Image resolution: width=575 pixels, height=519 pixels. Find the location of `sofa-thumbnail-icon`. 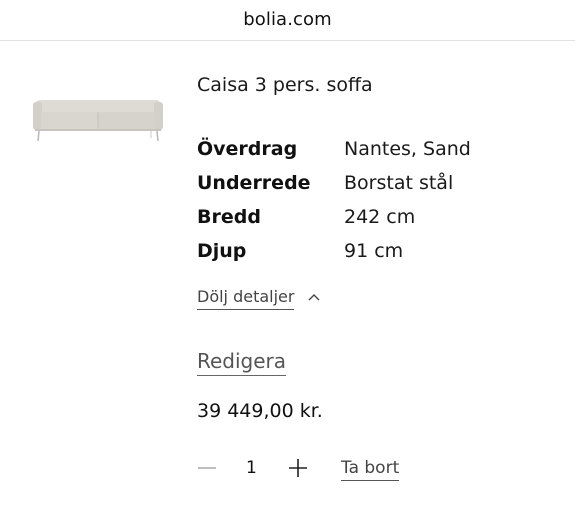

sofa-thumbnail-icon is located at coordinates (98, 121).